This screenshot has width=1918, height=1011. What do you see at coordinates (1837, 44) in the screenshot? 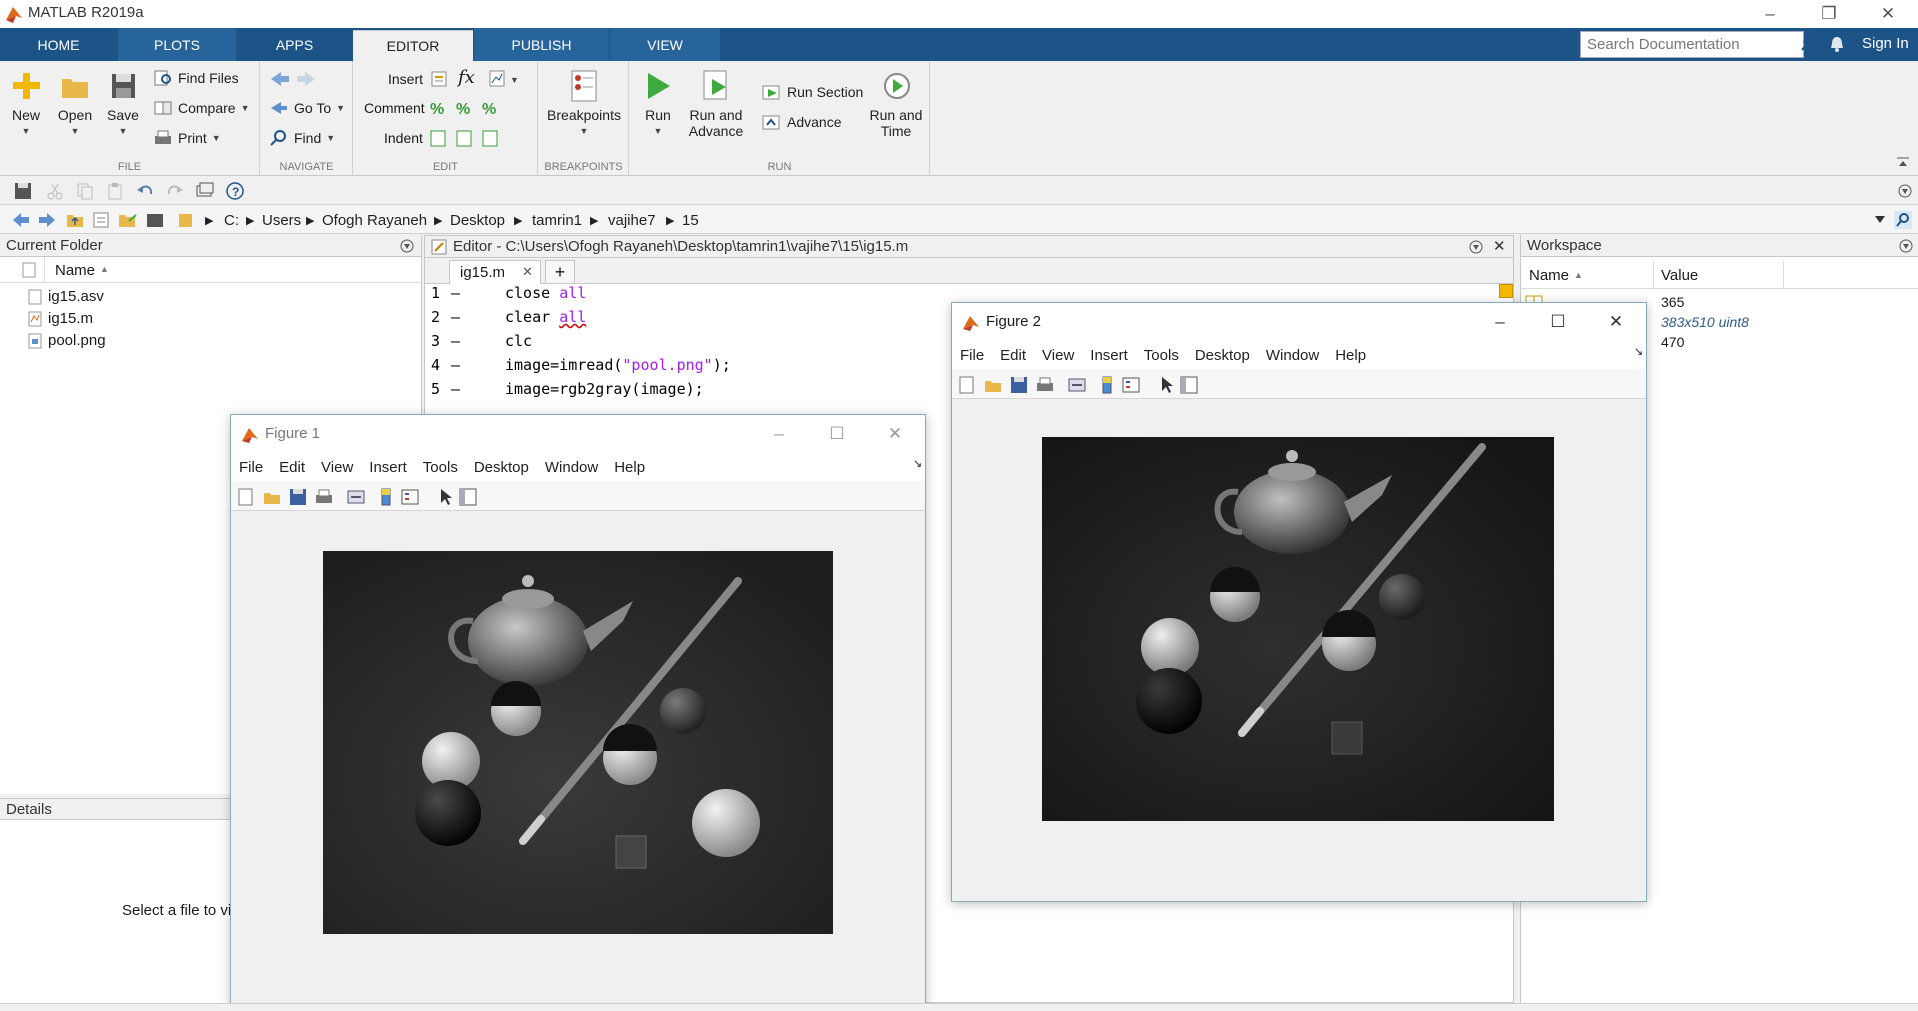
I see `notification-bell-icon` at bounding box center [1837, 44].